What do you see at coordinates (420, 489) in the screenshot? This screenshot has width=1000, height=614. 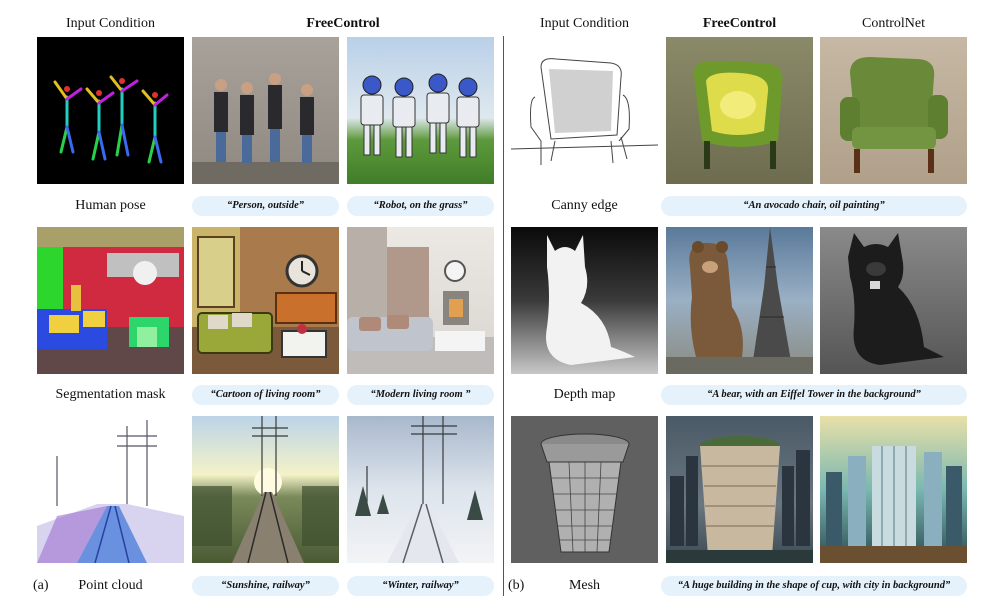 I see `winter-railway-image` at bounding box center [420, 489].